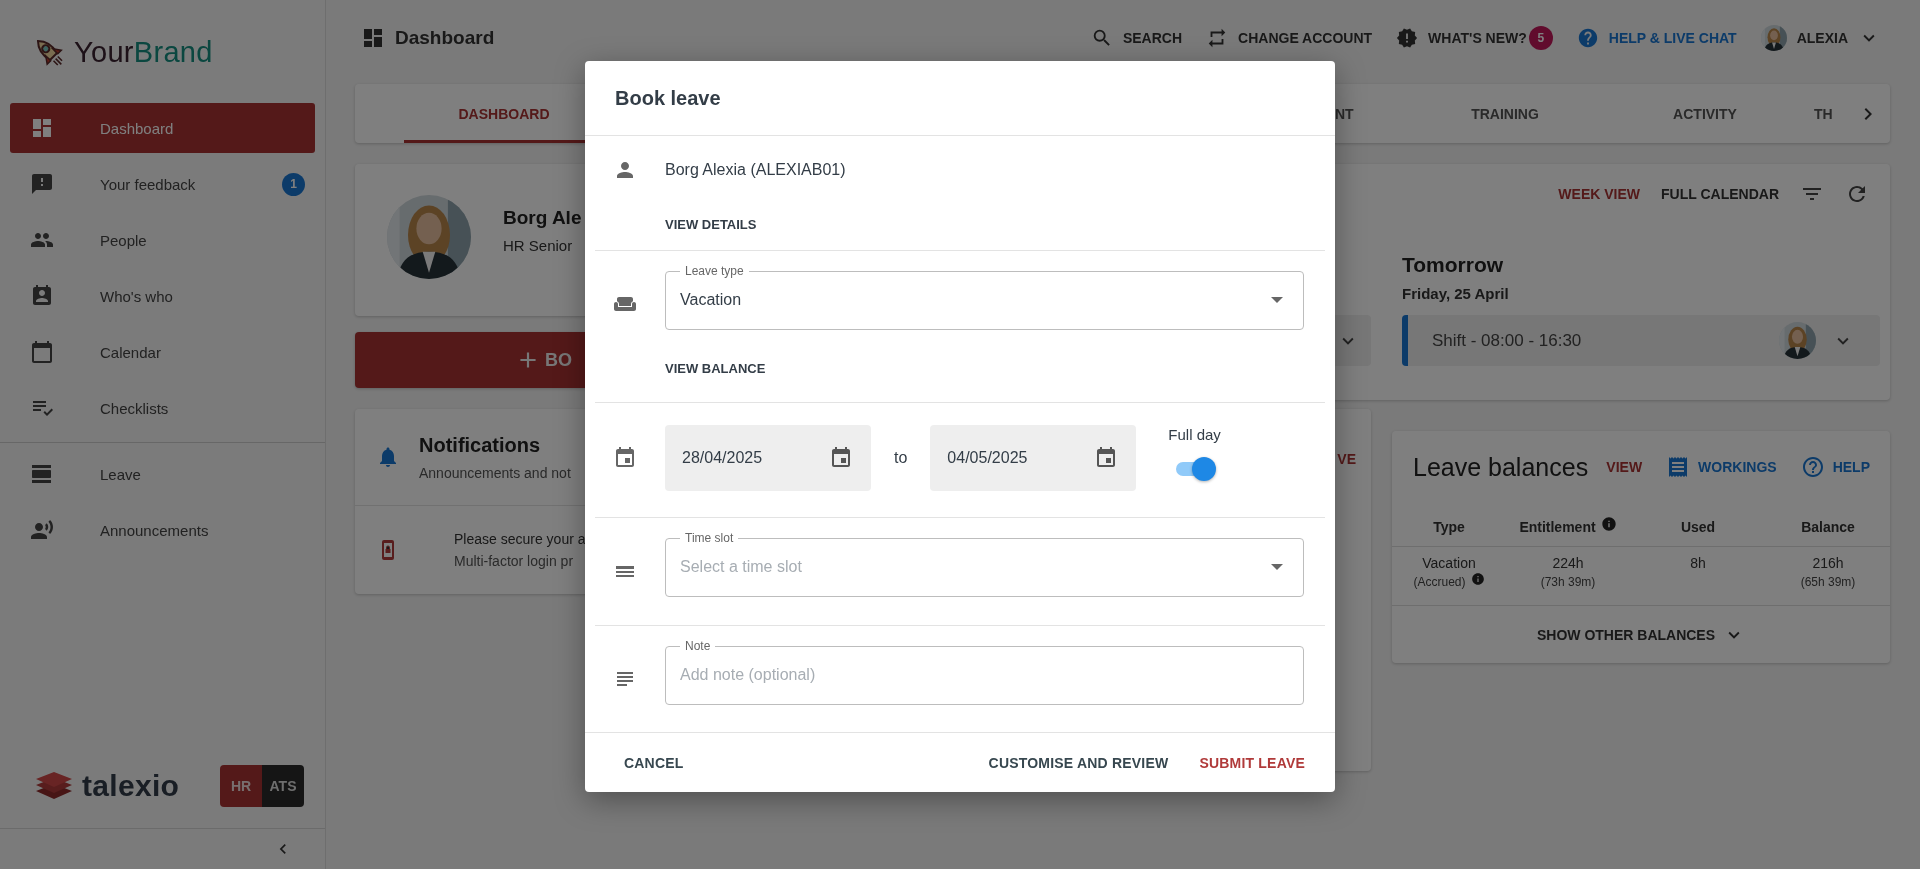 This screenshot has width=1920, height=869. Describe the element at coordinates (241, 786) in the screenshot. I see `module-toggle: HR` at that location.